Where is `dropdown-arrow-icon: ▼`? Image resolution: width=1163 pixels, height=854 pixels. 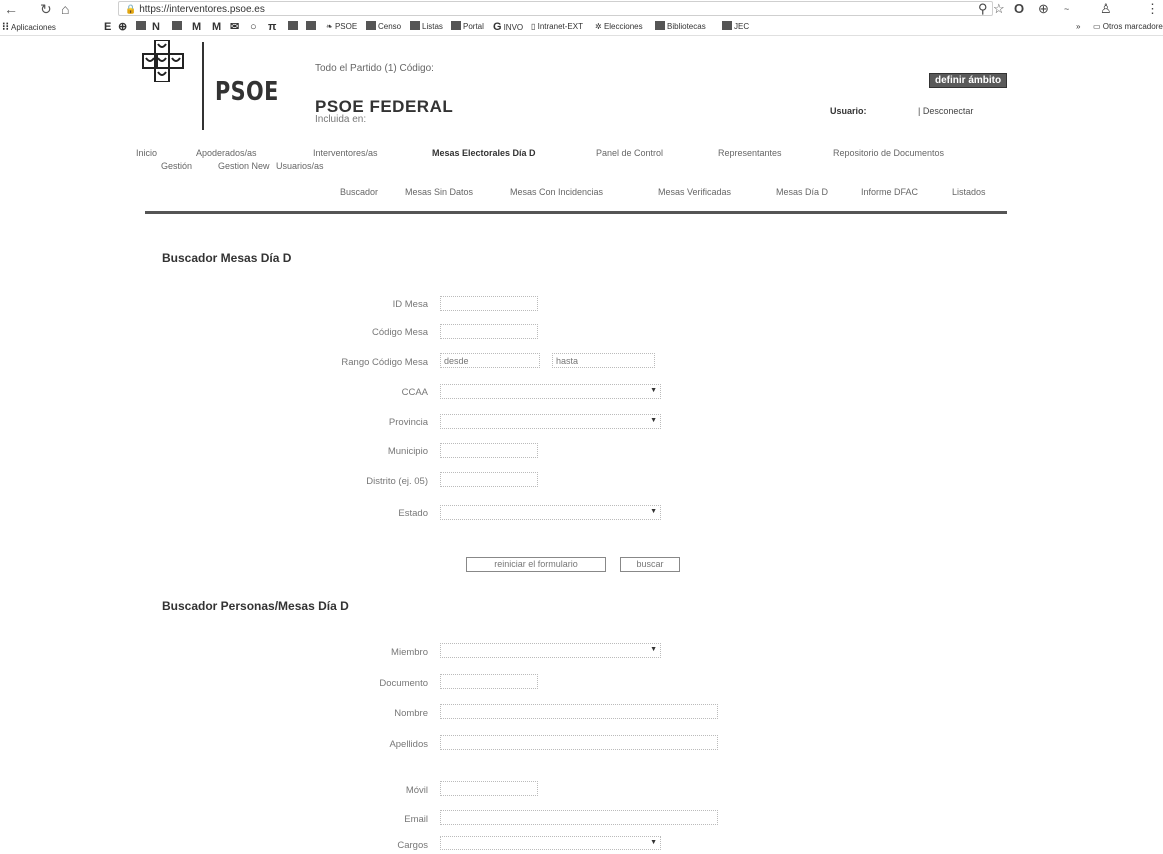 dropdown-arrow-icon: ▼ is located at coordinates (653, 420).